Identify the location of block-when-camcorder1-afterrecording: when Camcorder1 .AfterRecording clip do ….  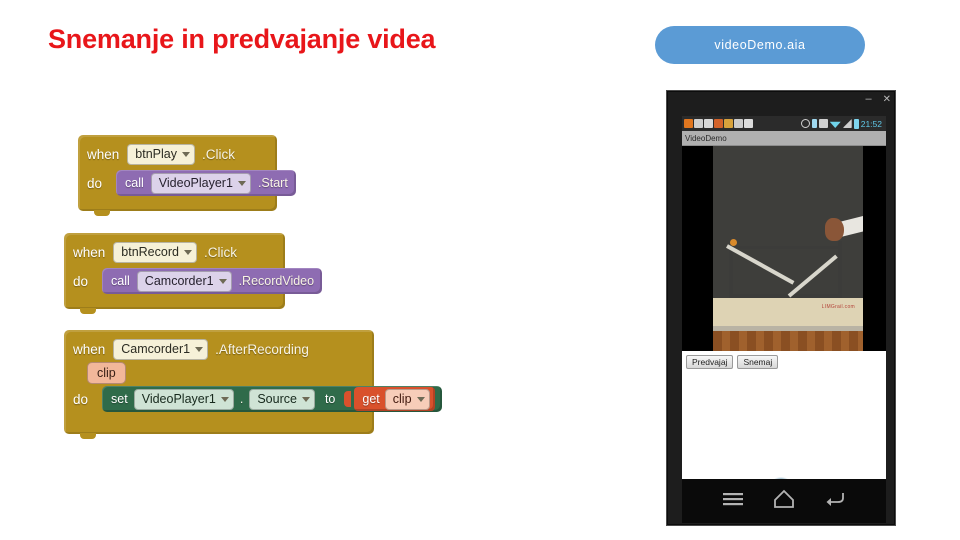
(253, 384).